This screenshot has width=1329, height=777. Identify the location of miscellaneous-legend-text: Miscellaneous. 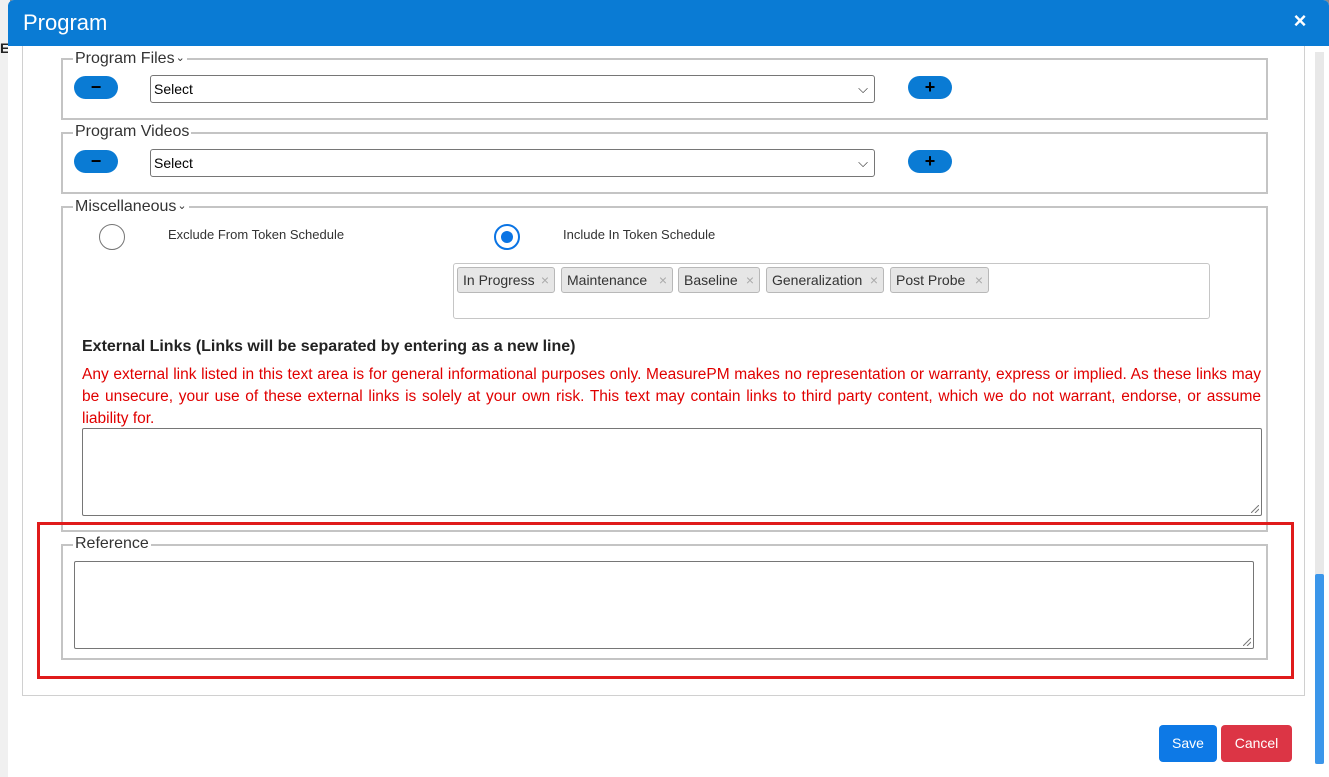
(126, 206).